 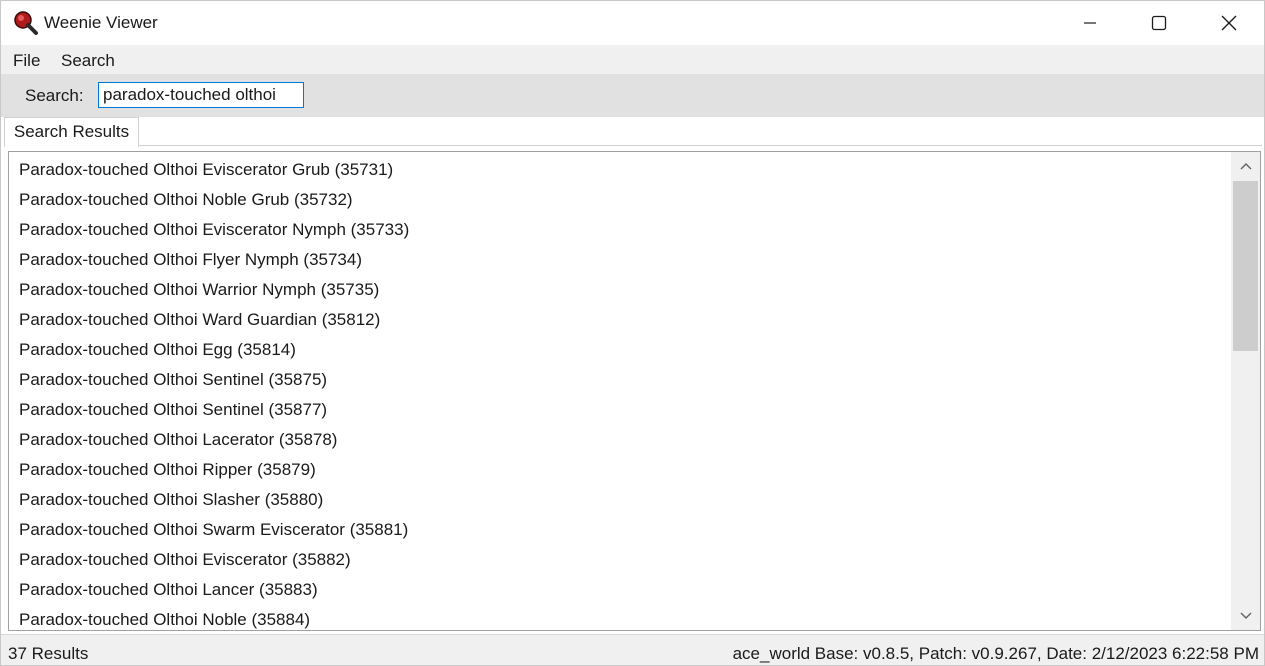 What do you see at coordinates (620, 590) in the screenshot?
I see `list-item: Paradox-touched Olthoi Lancer (35883)` at bounding box center [620, 590].